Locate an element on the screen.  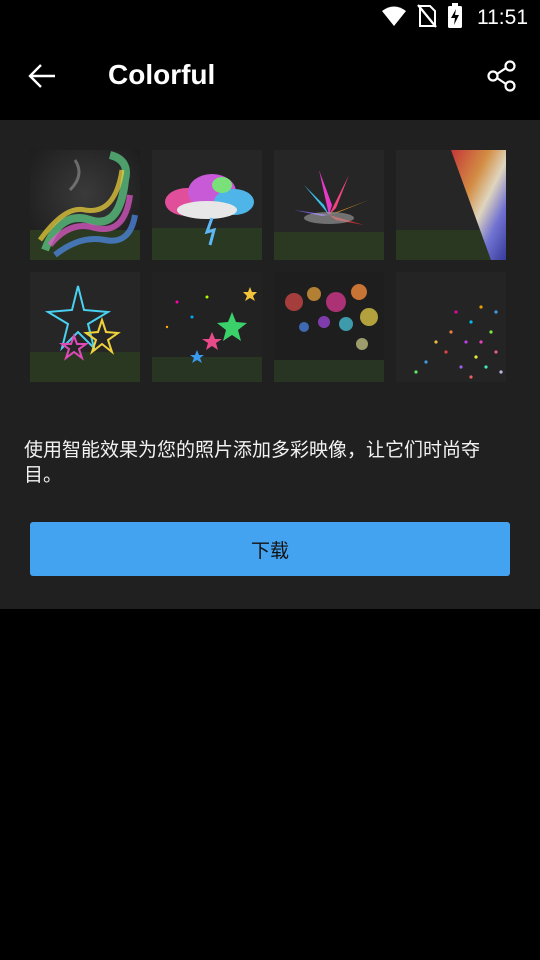
thumbnail-bokeh-lights is located at coordinates (329, 327).